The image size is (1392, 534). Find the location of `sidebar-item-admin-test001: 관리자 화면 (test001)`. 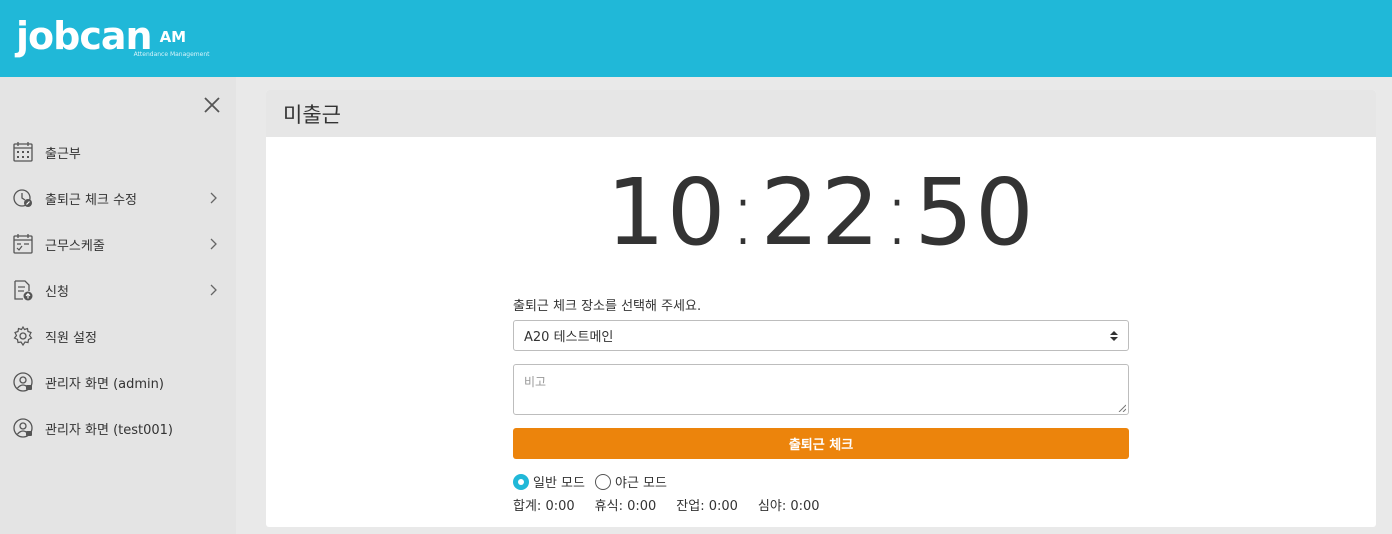

sidebar-item-admin-test001: 관리자 화면 (test001) is located at coordinates (118, 428).